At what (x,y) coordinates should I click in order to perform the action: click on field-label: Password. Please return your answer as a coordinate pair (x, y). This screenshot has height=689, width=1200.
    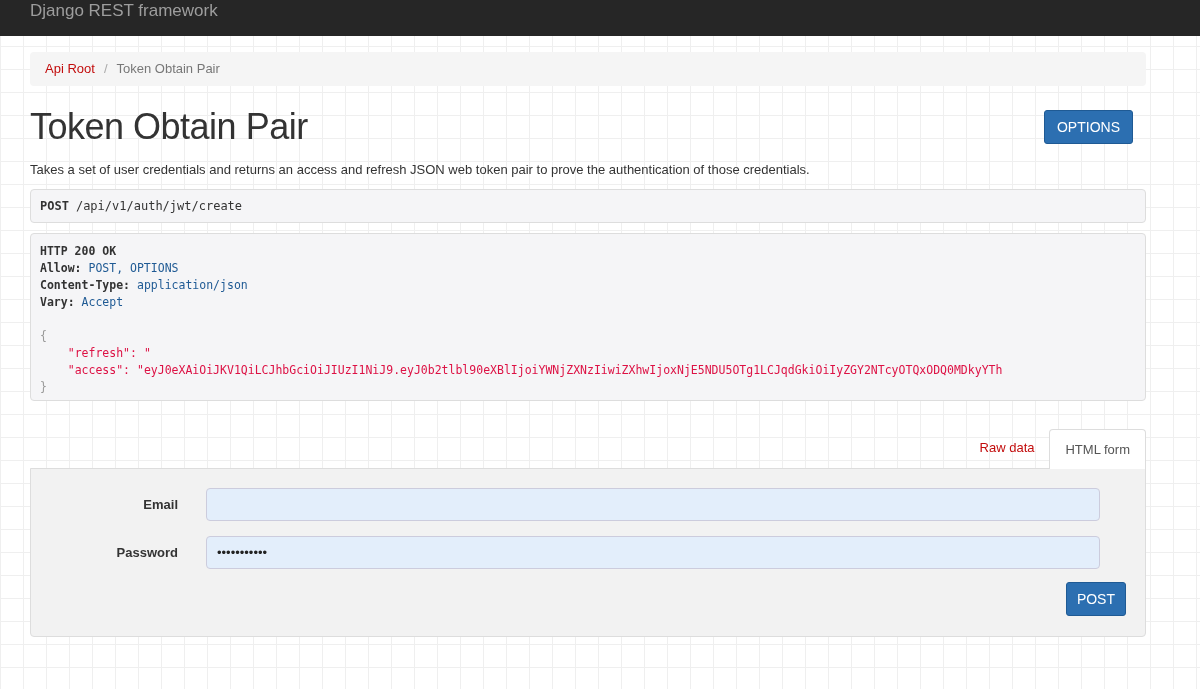
    Looking at the image, I should click on (147, 552).